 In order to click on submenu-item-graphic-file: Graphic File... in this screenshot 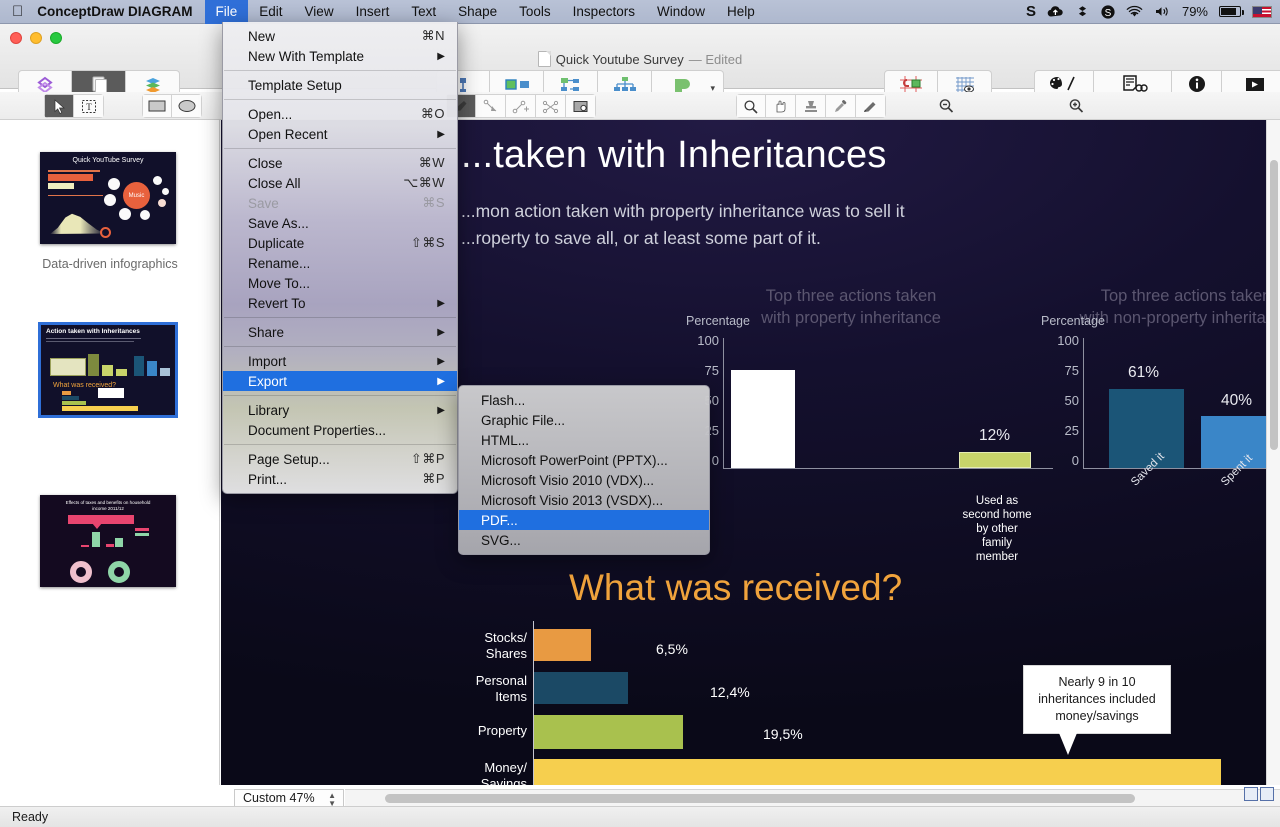, I will do `click(584, 420)`.